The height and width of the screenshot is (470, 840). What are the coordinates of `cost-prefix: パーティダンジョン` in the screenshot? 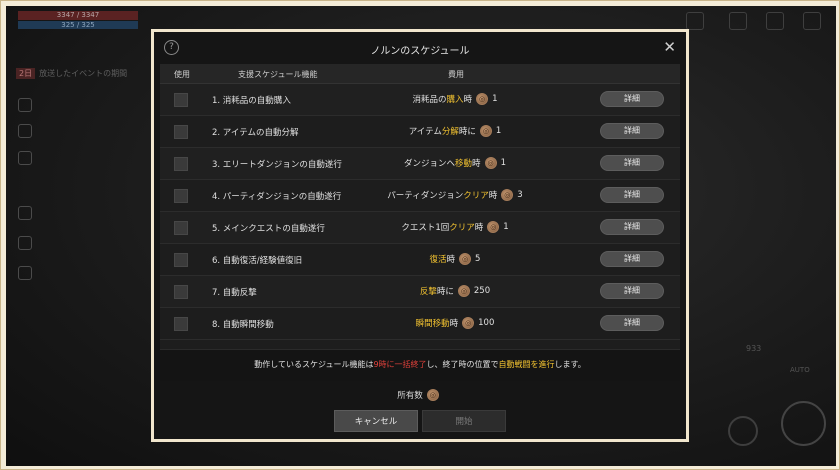 It's located at (425, 196).